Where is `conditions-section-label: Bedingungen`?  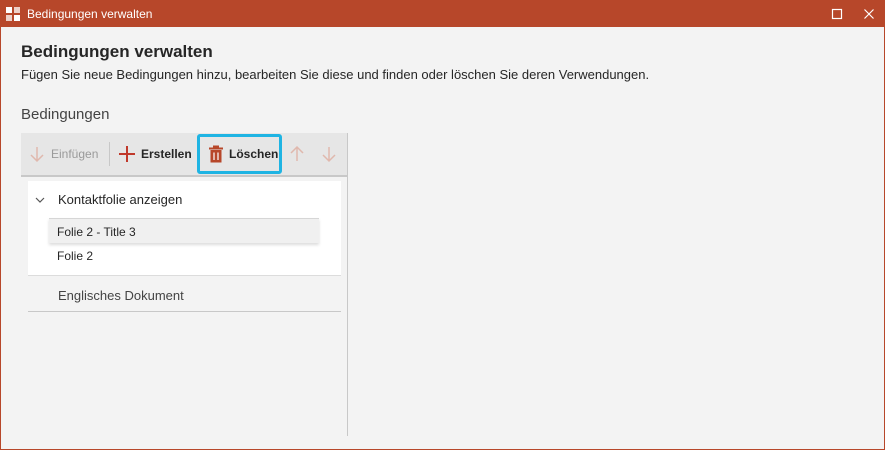
conditions-section-label: Bedingungen is located at coordinates (65, 114).